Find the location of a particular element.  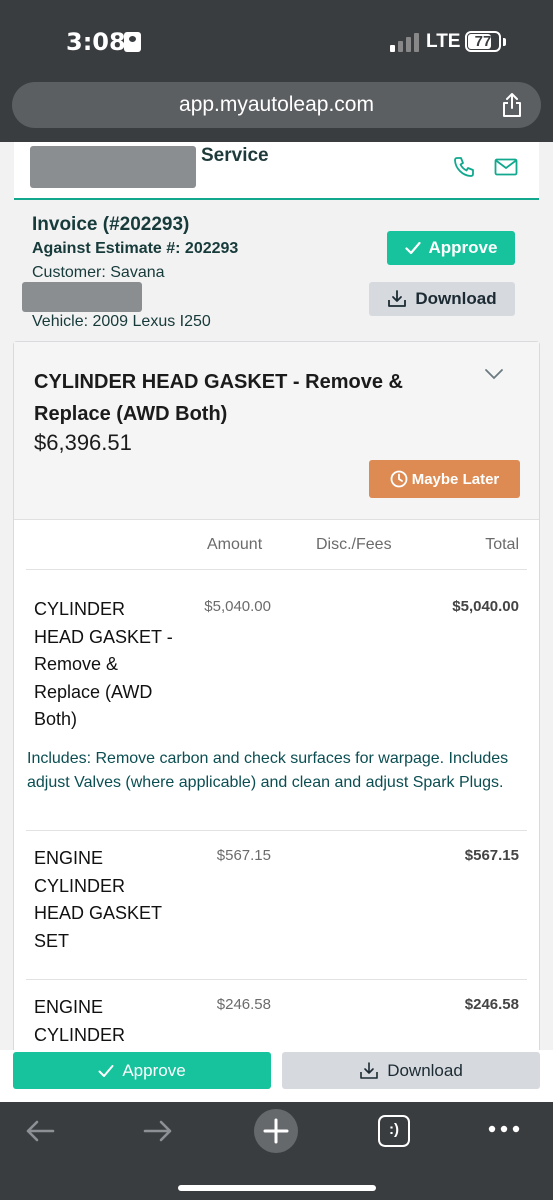

column-header-amount: Amount is located at coordinates (235, 544).